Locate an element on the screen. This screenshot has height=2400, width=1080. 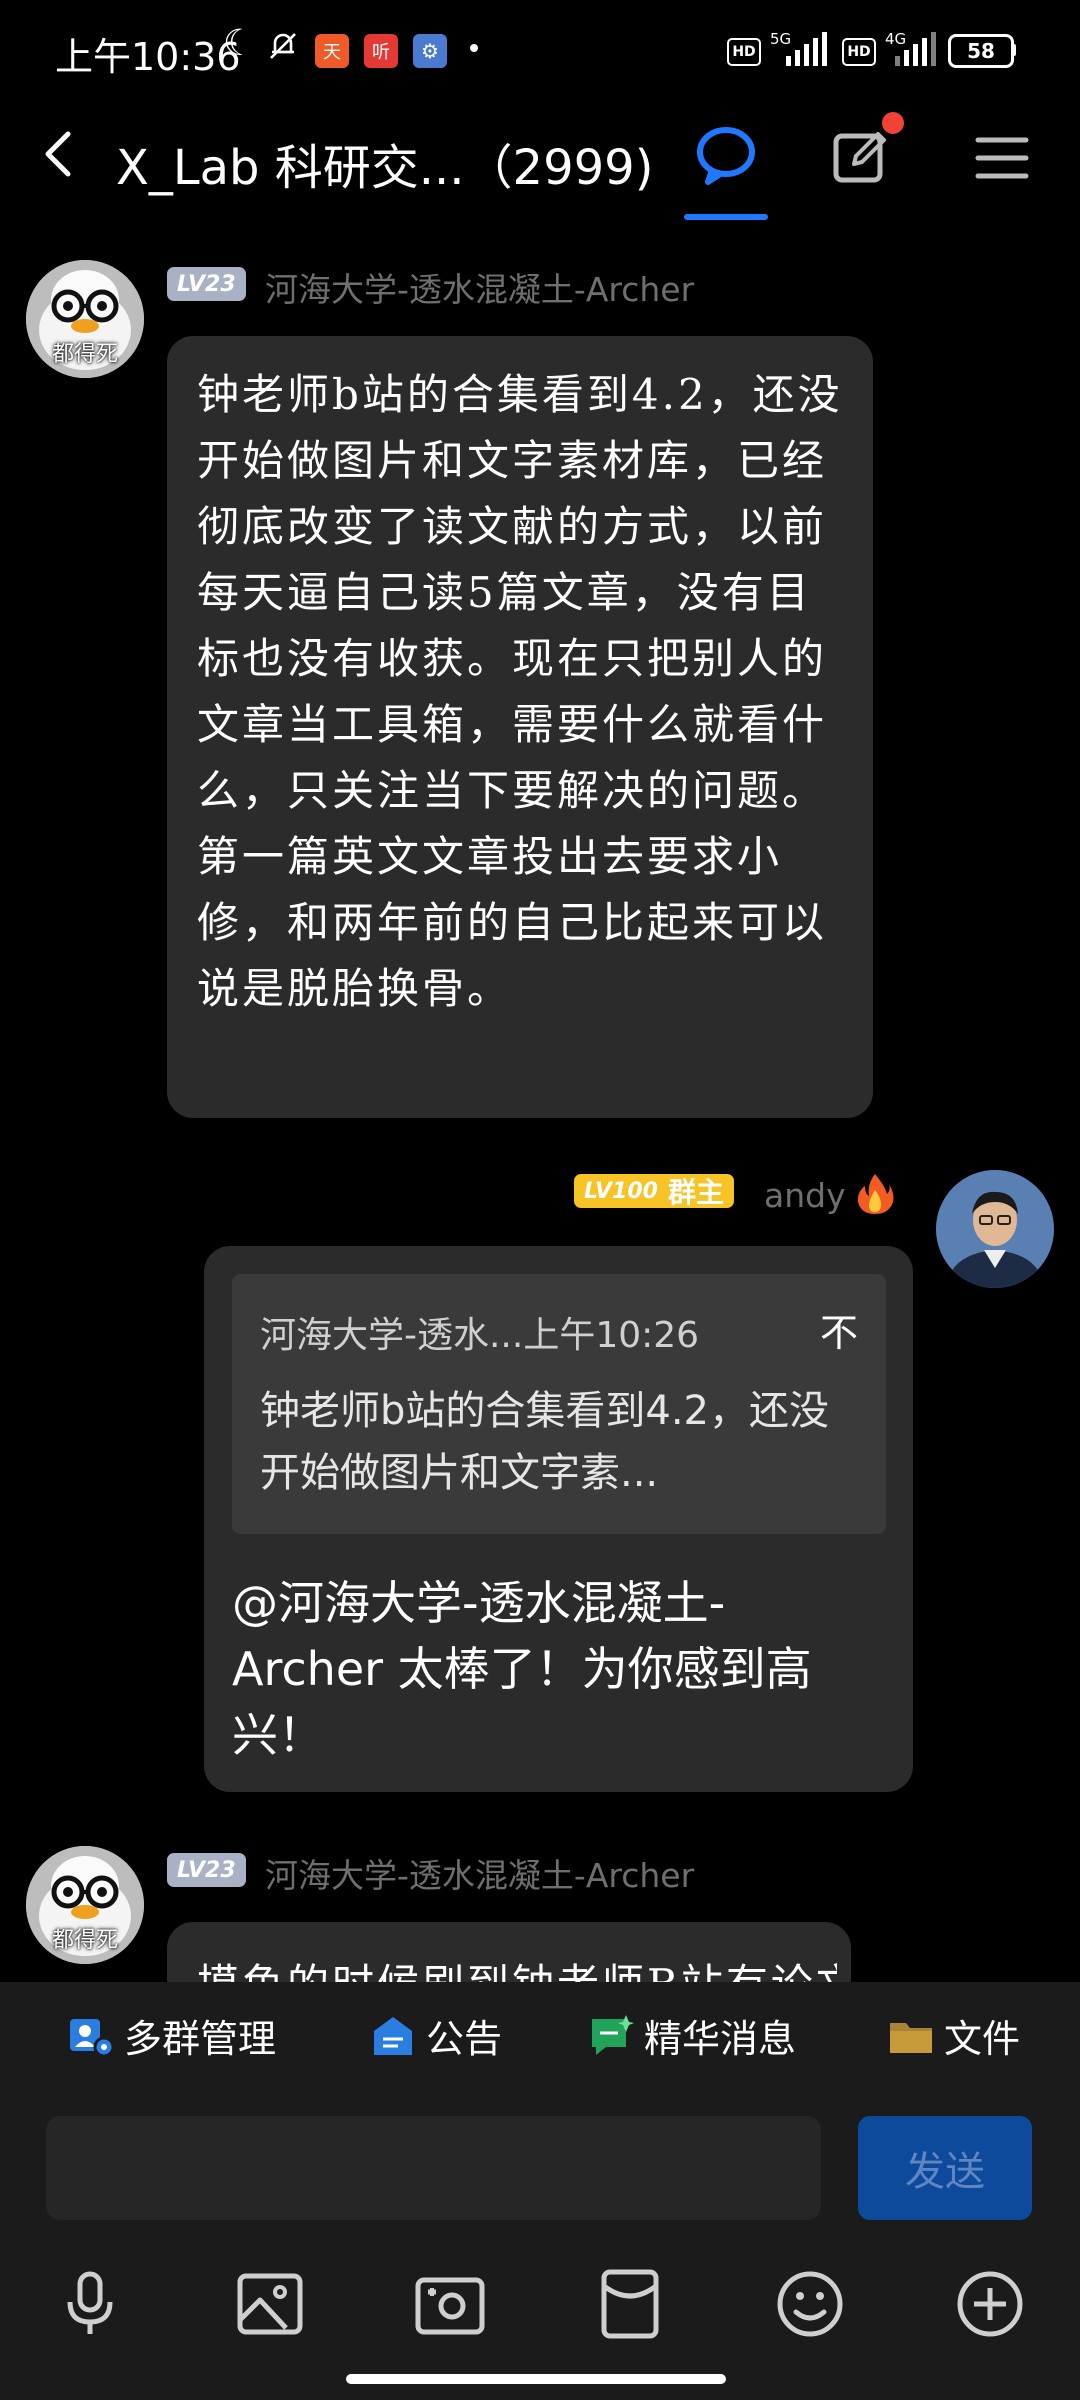
multi-group-manage-button: 多群管理 is located at coordinates (172, 2035).